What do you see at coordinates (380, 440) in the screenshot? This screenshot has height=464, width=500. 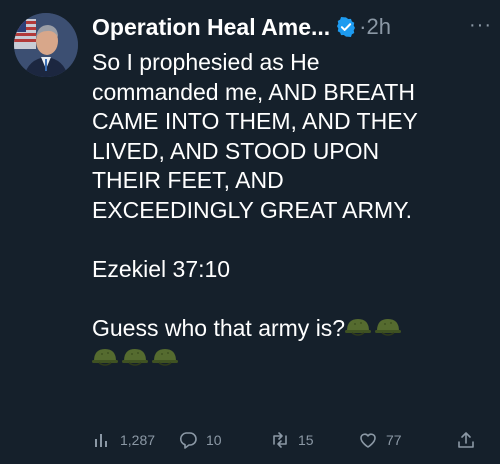 I see `like-button: 77` at bounding box center [380, 440].